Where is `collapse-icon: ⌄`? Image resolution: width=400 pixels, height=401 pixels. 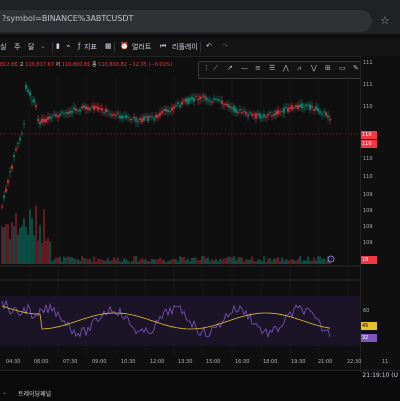
collapse-icon: ⌄ is located at coordinates (4, 392).